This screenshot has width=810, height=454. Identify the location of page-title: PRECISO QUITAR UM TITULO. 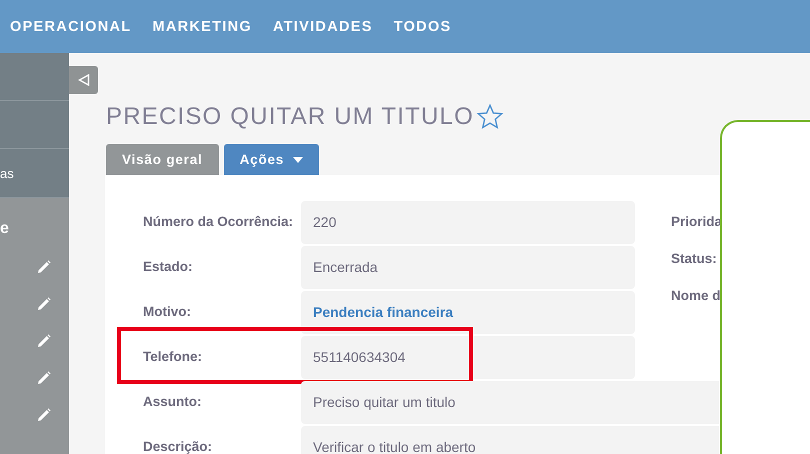
(290, 117).